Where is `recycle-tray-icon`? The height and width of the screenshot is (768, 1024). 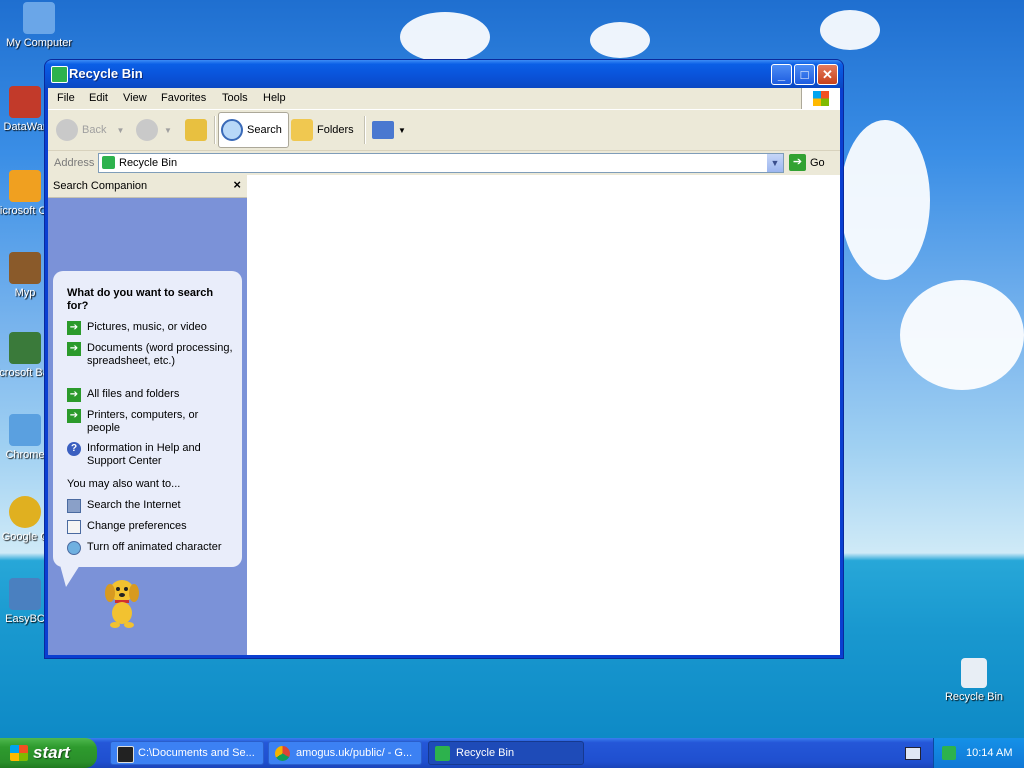
recycle-tray-icon is located at coordinates (949, 753).